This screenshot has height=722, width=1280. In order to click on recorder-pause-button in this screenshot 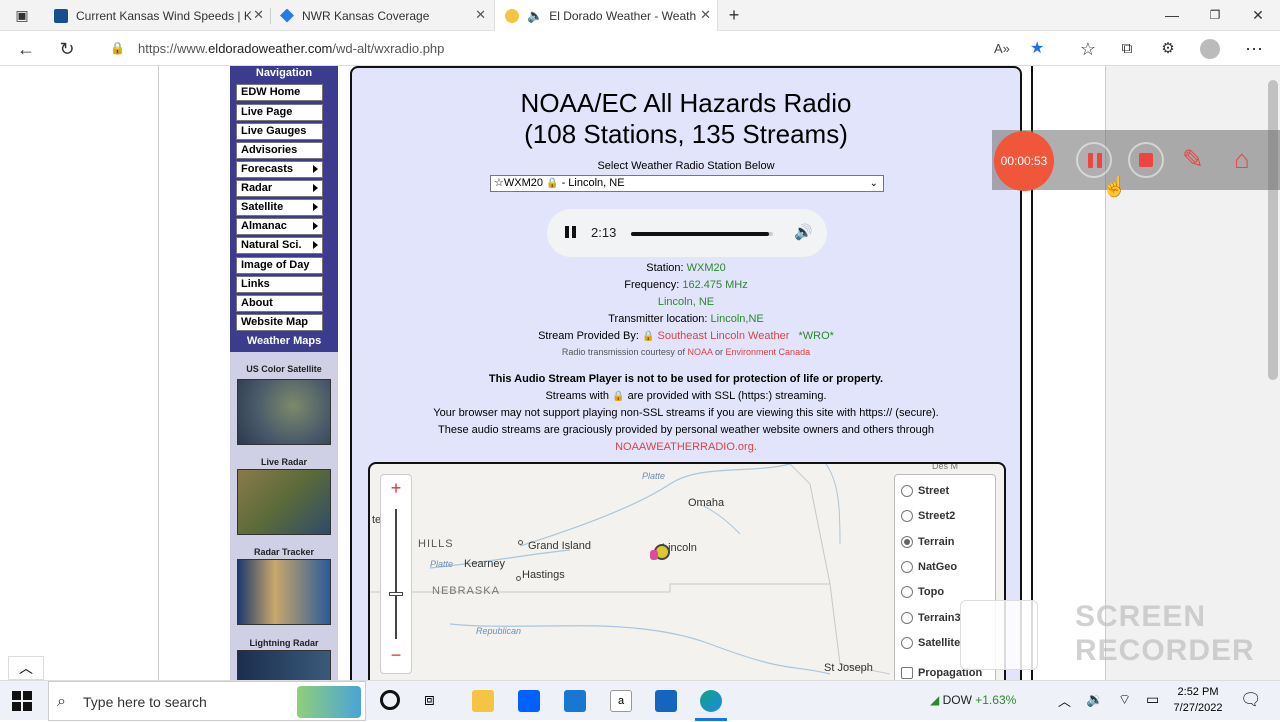, I will do `click(1094, 160)`.